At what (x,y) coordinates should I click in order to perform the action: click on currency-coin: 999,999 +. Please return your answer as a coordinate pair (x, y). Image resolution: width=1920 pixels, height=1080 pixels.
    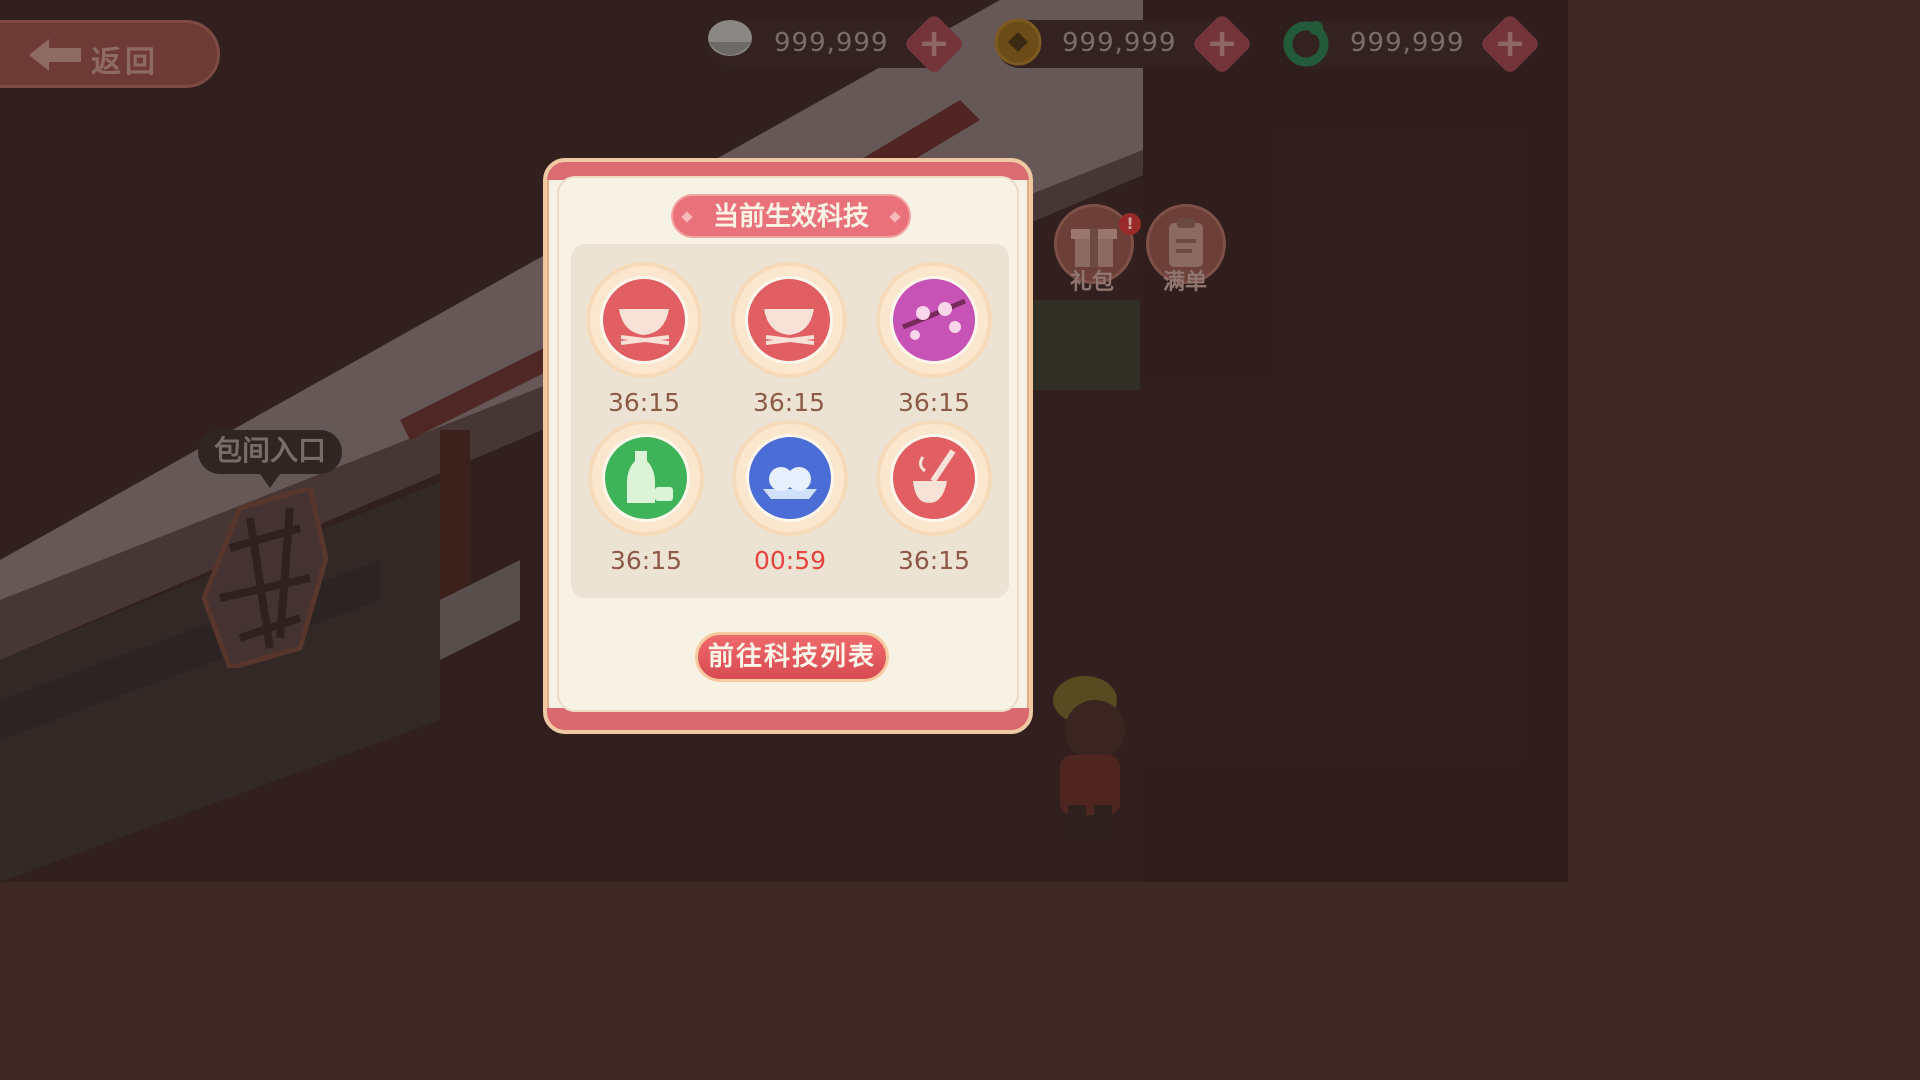
    Looking at the image, I should click on (1124, 44).